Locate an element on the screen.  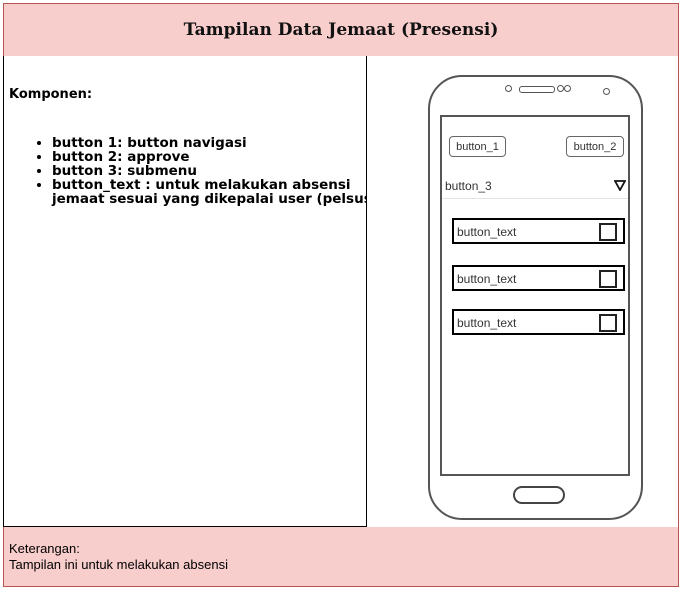
page-title: Tampilan Data Jemaat (Presensi) is located at coordinates (341, 30).